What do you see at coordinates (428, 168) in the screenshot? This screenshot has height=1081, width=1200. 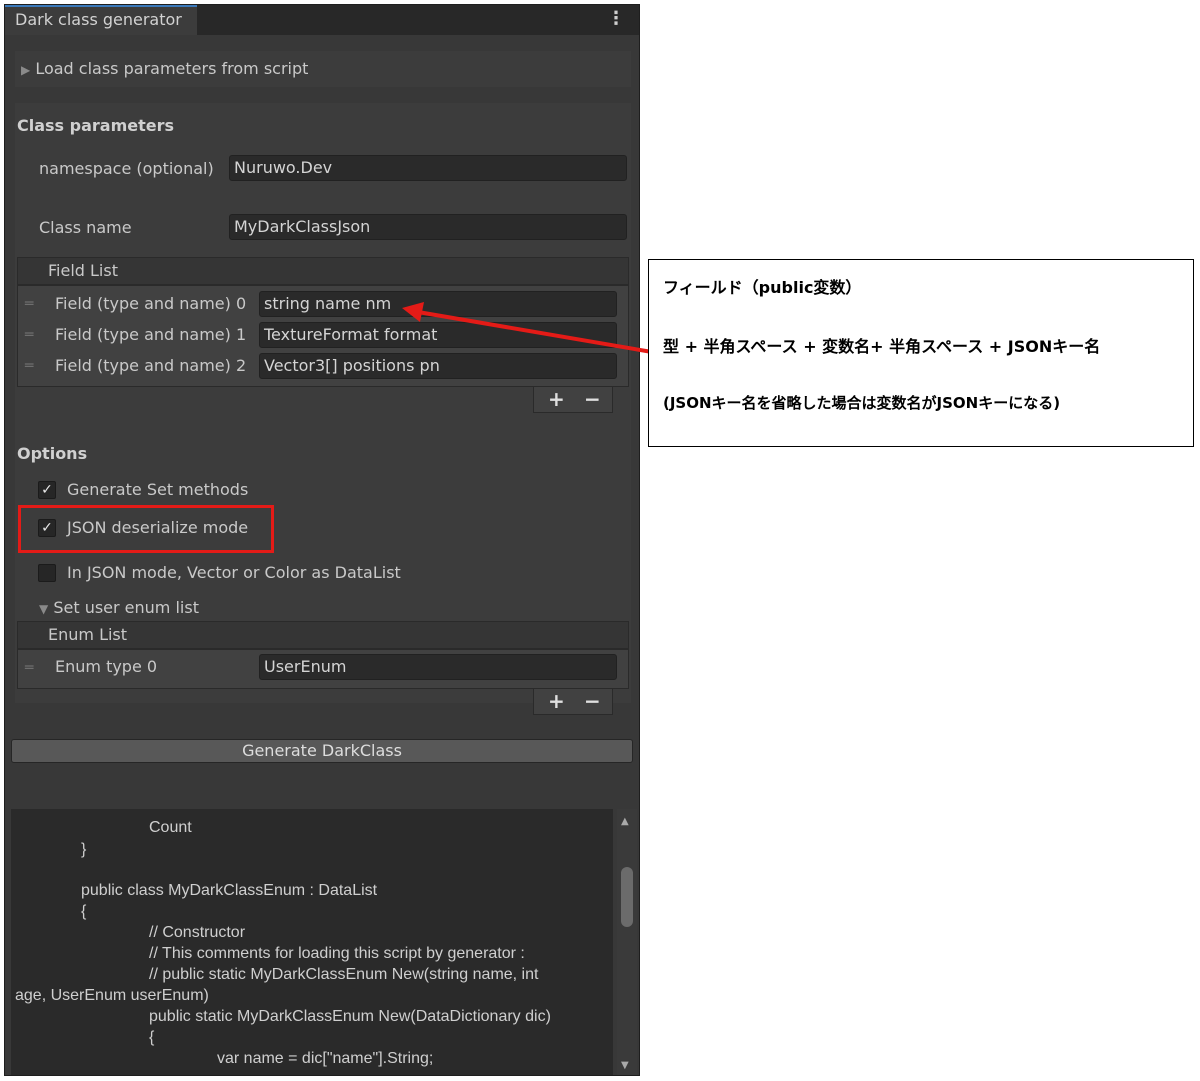 I see `namespace-input: Nuruwo.Dev` at bounding box center [428, 168].